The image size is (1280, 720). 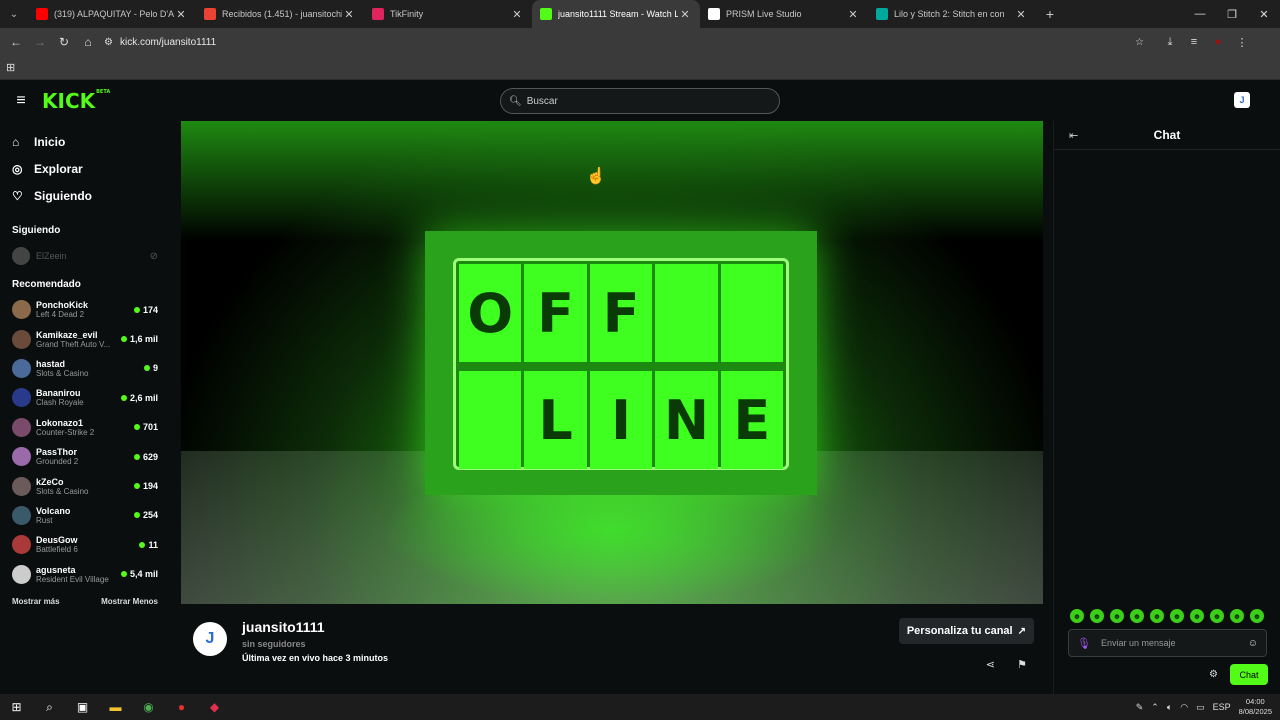 I want to click on bookmark-star-icon: ☆, so click(x=1139, y=42).